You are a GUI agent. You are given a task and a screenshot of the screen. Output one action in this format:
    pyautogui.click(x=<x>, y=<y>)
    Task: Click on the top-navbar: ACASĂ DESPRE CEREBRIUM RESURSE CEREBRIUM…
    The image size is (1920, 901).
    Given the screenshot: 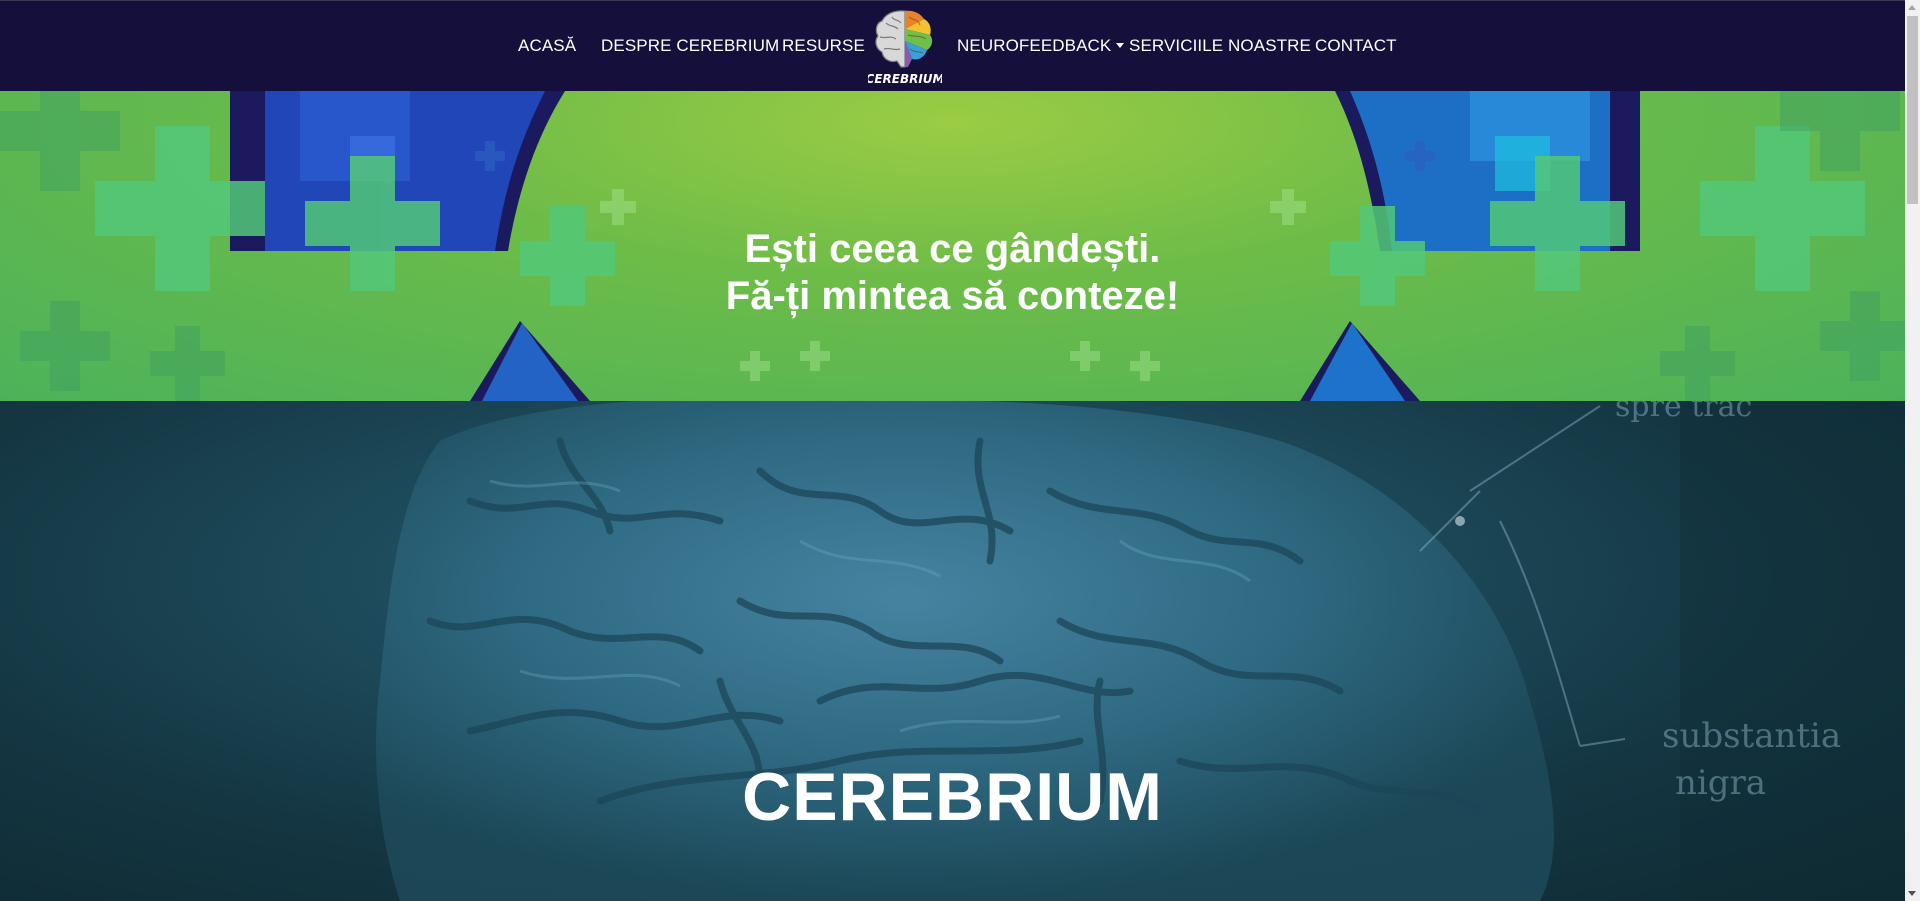 What is the action you would take?
    pyautogui.click(x=952, y=45)
    